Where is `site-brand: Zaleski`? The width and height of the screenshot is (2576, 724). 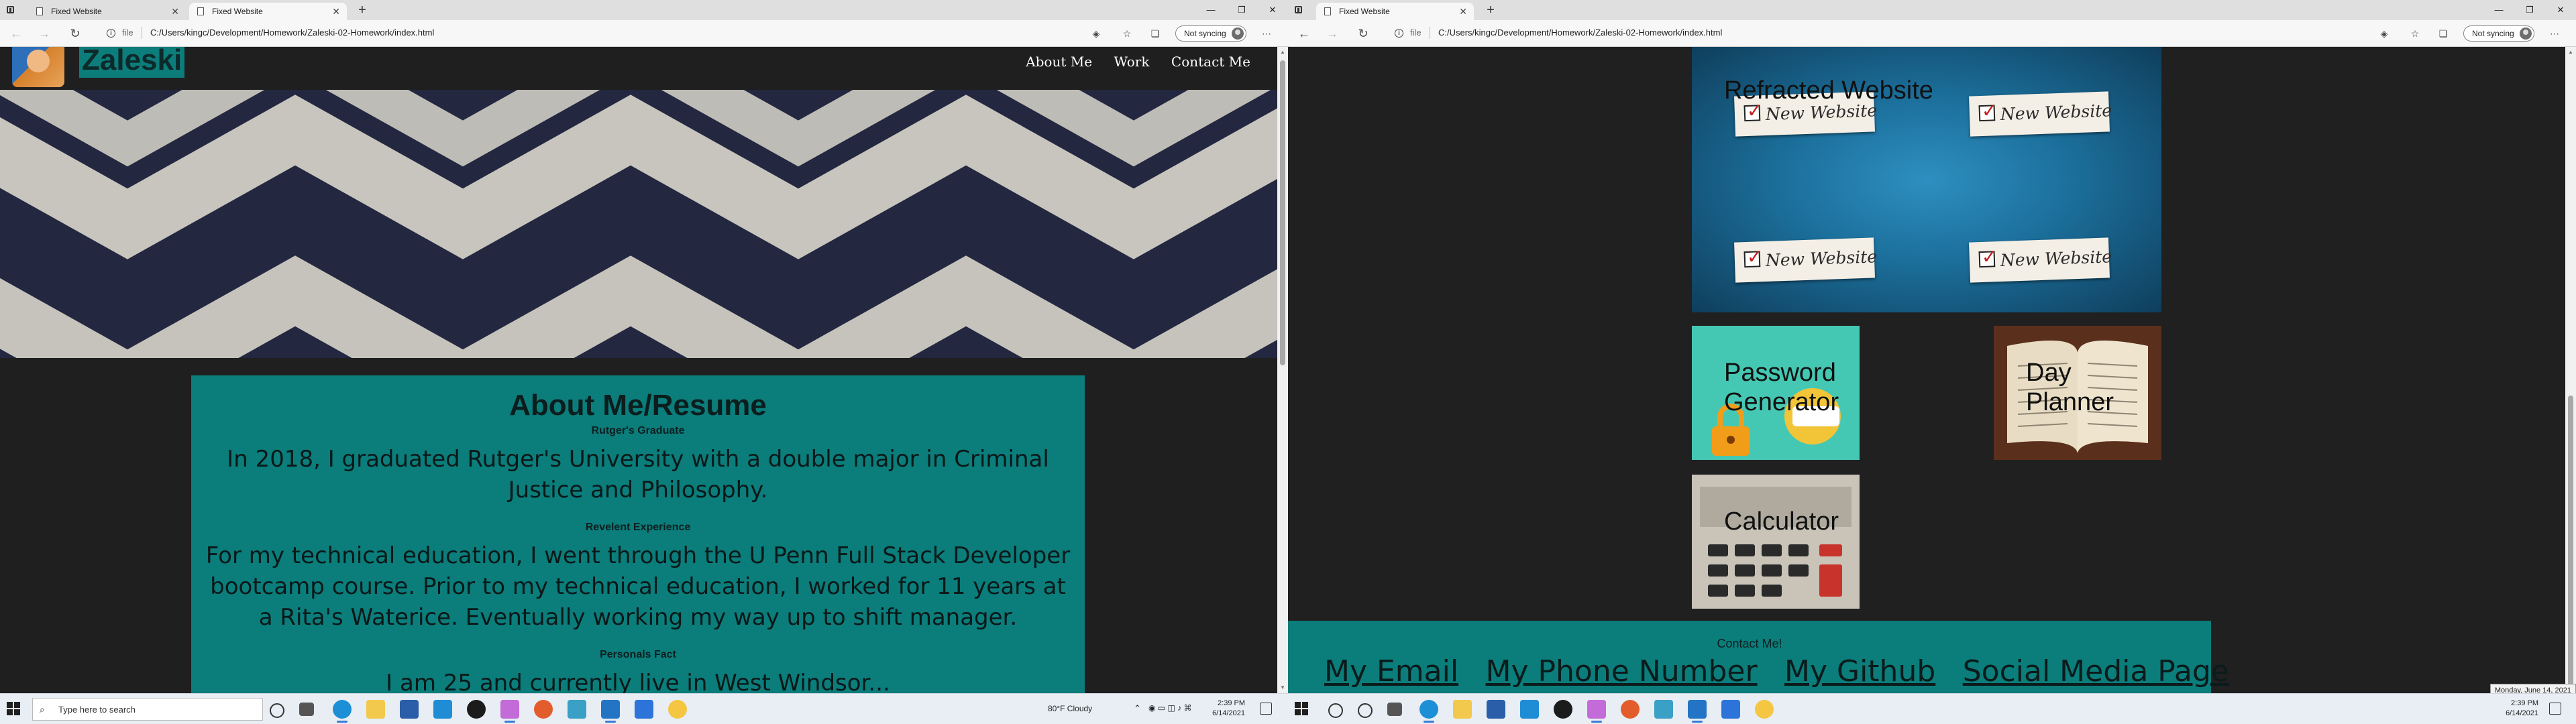 site-brand: Zaleski is located at coordinates (132, 62).